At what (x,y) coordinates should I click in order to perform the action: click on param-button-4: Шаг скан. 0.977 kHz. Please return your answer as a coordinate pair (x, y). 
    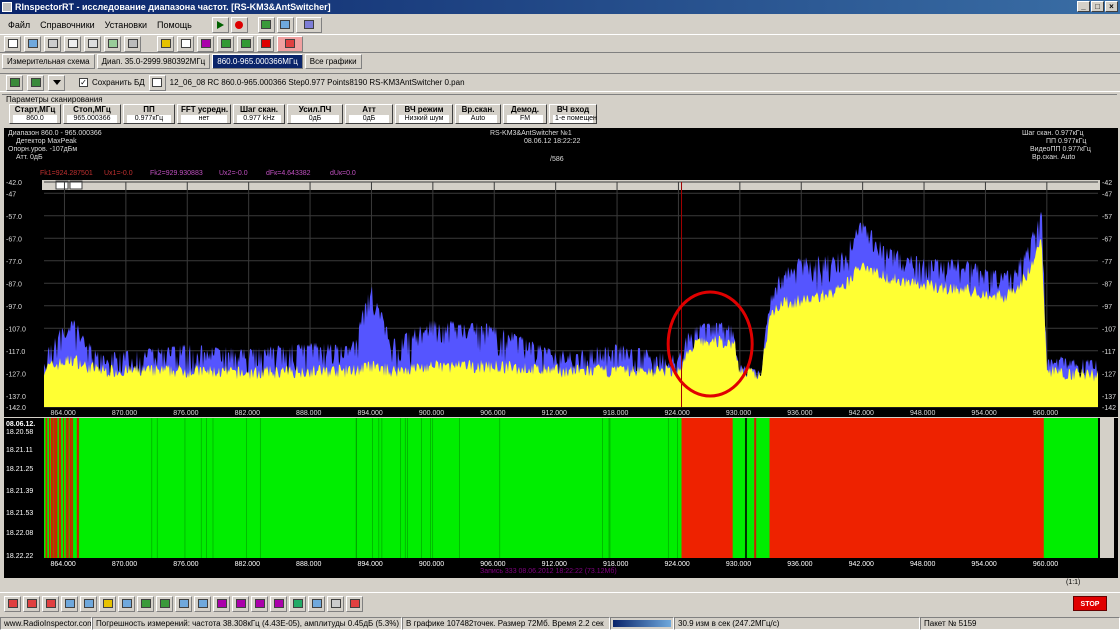
    Looking at the image, I should click on (259, 114).